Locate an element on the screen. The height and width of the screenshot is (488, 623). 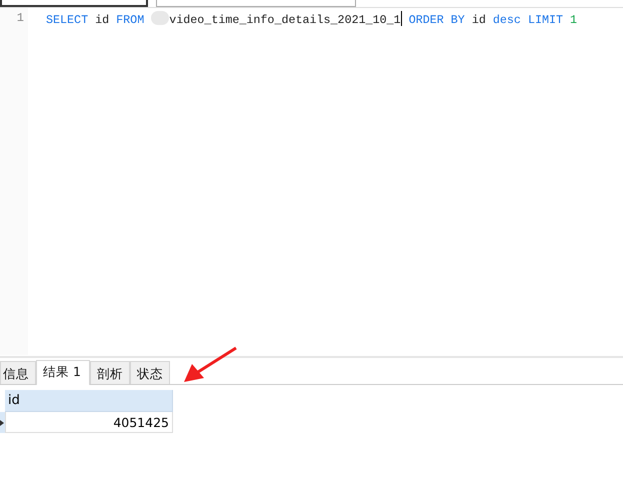
line-number: 1 is located at coordinates (20, 18).